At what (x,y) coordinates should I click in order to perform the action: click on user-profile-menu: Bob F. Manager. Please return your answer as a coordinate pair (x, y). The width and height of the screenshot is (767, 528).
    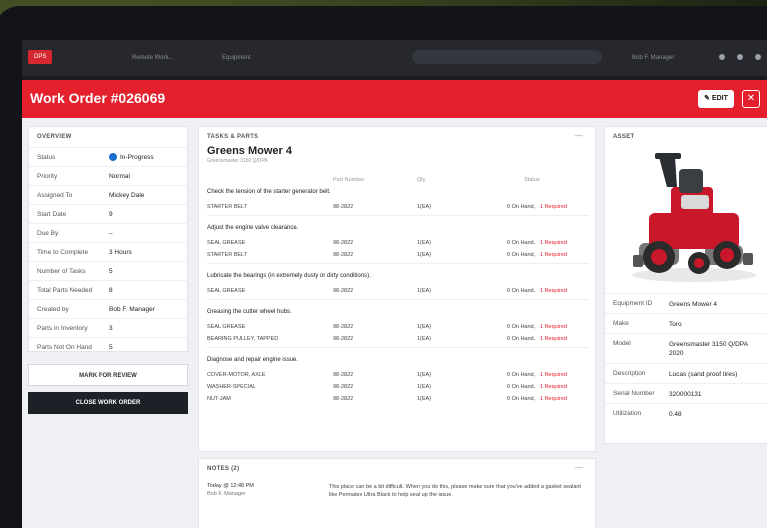
    Looking at the image, I should click on (653, 58).